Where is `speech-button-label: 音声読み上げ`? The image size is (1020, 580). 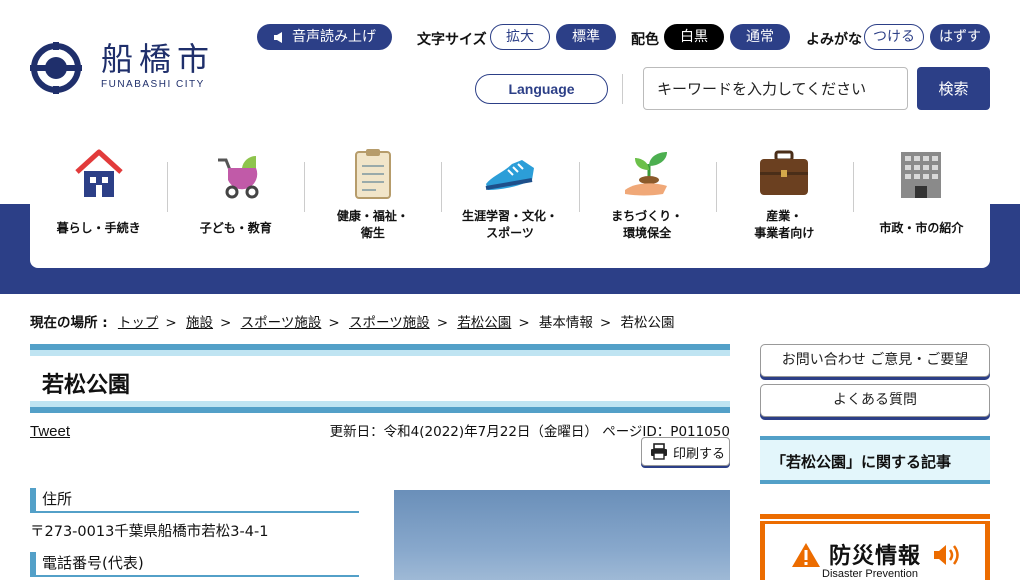 speech-button-label: 音声読み上げ is located at coordinates (334, 37).